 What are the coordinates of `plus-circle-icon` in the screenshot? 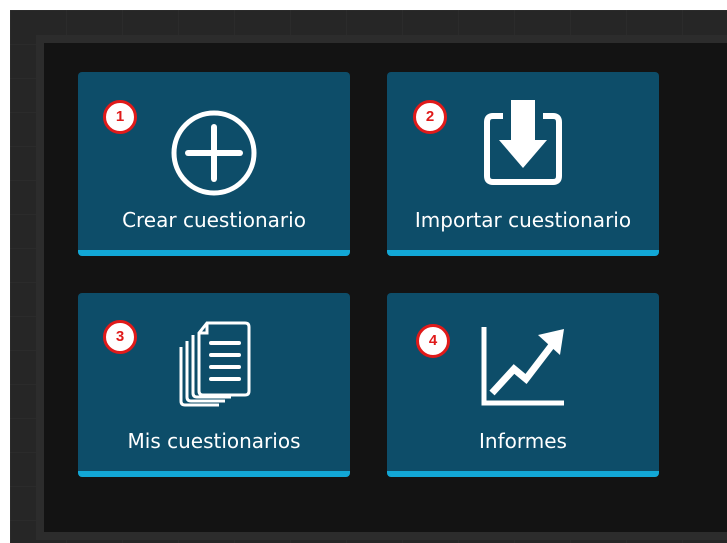 It's located at (214, 153).